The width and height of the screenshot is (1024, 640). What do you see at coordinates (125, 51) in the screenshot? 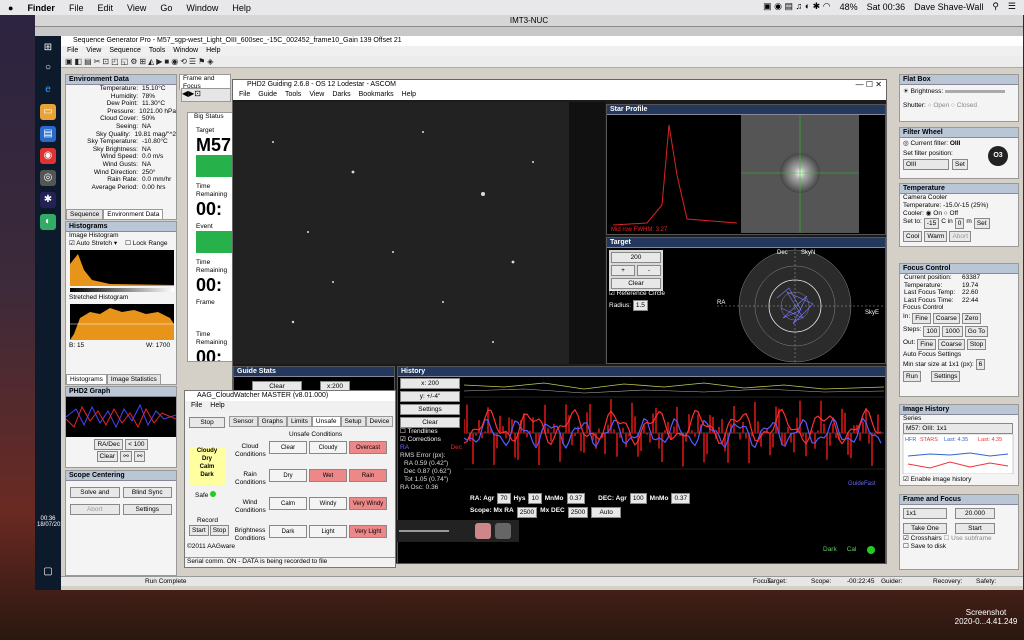
I see `sgp-menu-sequence: Sequence` at bounding box center [125, 51].